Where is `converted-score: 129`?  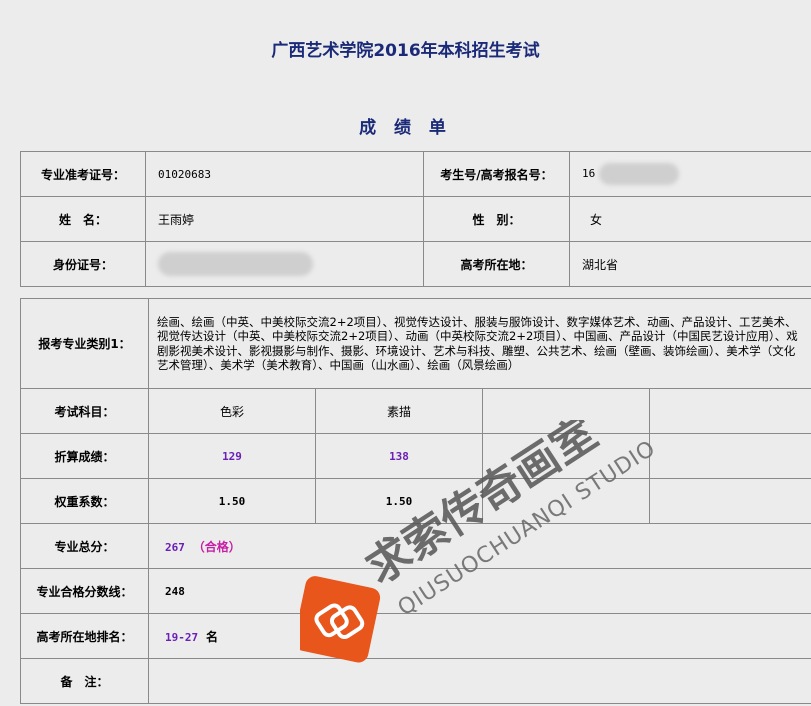
converted-score: 129 is located at coordinates (232, 456).